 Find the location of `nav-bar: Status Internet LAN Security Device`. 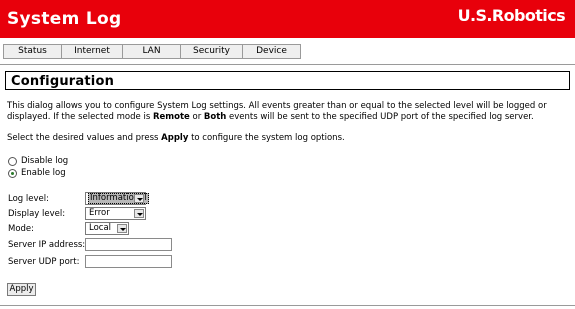

nav-bar: Status Internet LAN Security Device is located at coordinates (287, 51).